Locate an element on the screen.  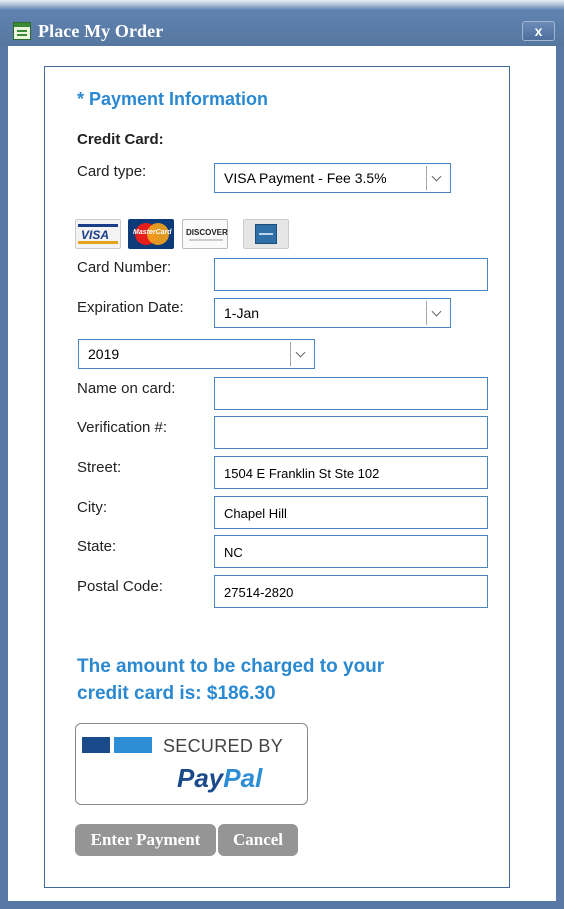
postal-code-input: 27514-2820 is located at coordinates (351, 591).